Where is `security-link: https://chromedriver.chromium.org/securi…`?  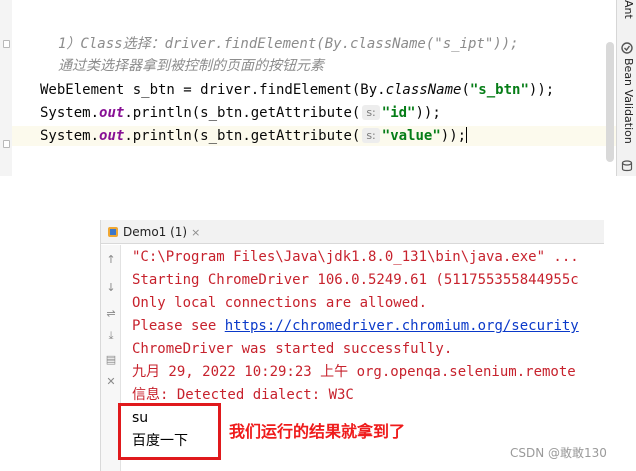
security-link: https://chromedriver.chromium.org/securi… is located at coordinates (402, 326).